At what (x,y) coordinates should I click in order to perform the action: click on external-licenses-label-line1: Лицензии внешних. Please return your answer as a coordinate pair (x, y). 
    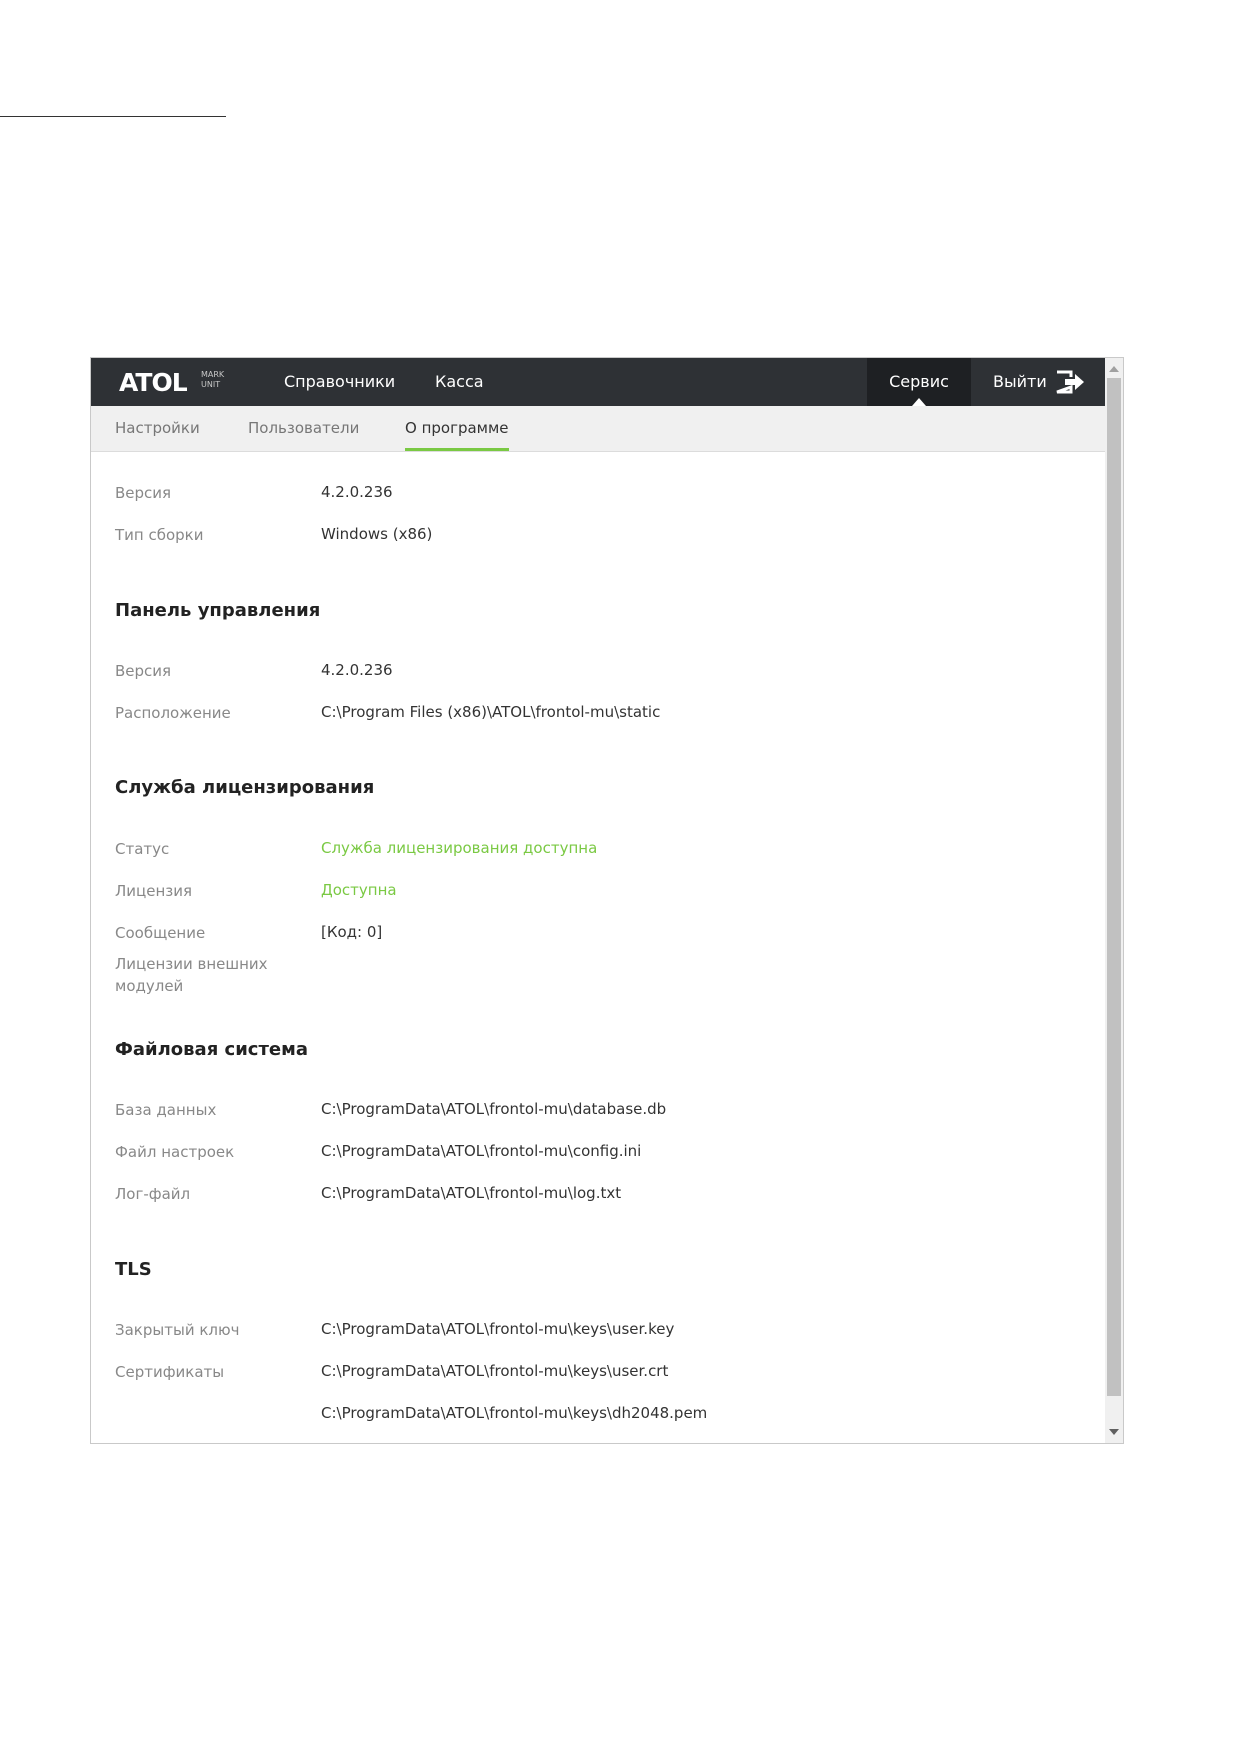
    Looking at the image, I should click on (191, 964).